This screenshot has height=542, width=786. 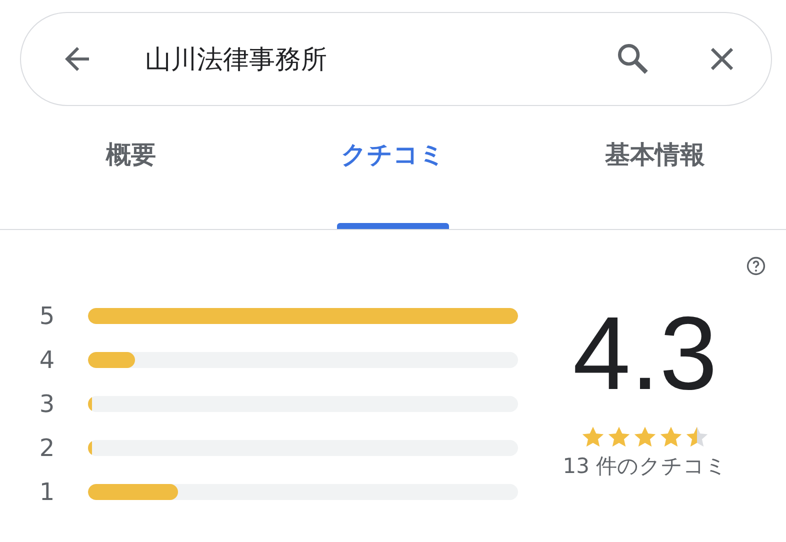 I want to click on tab: クチコミ, so click(x=393, y=167).